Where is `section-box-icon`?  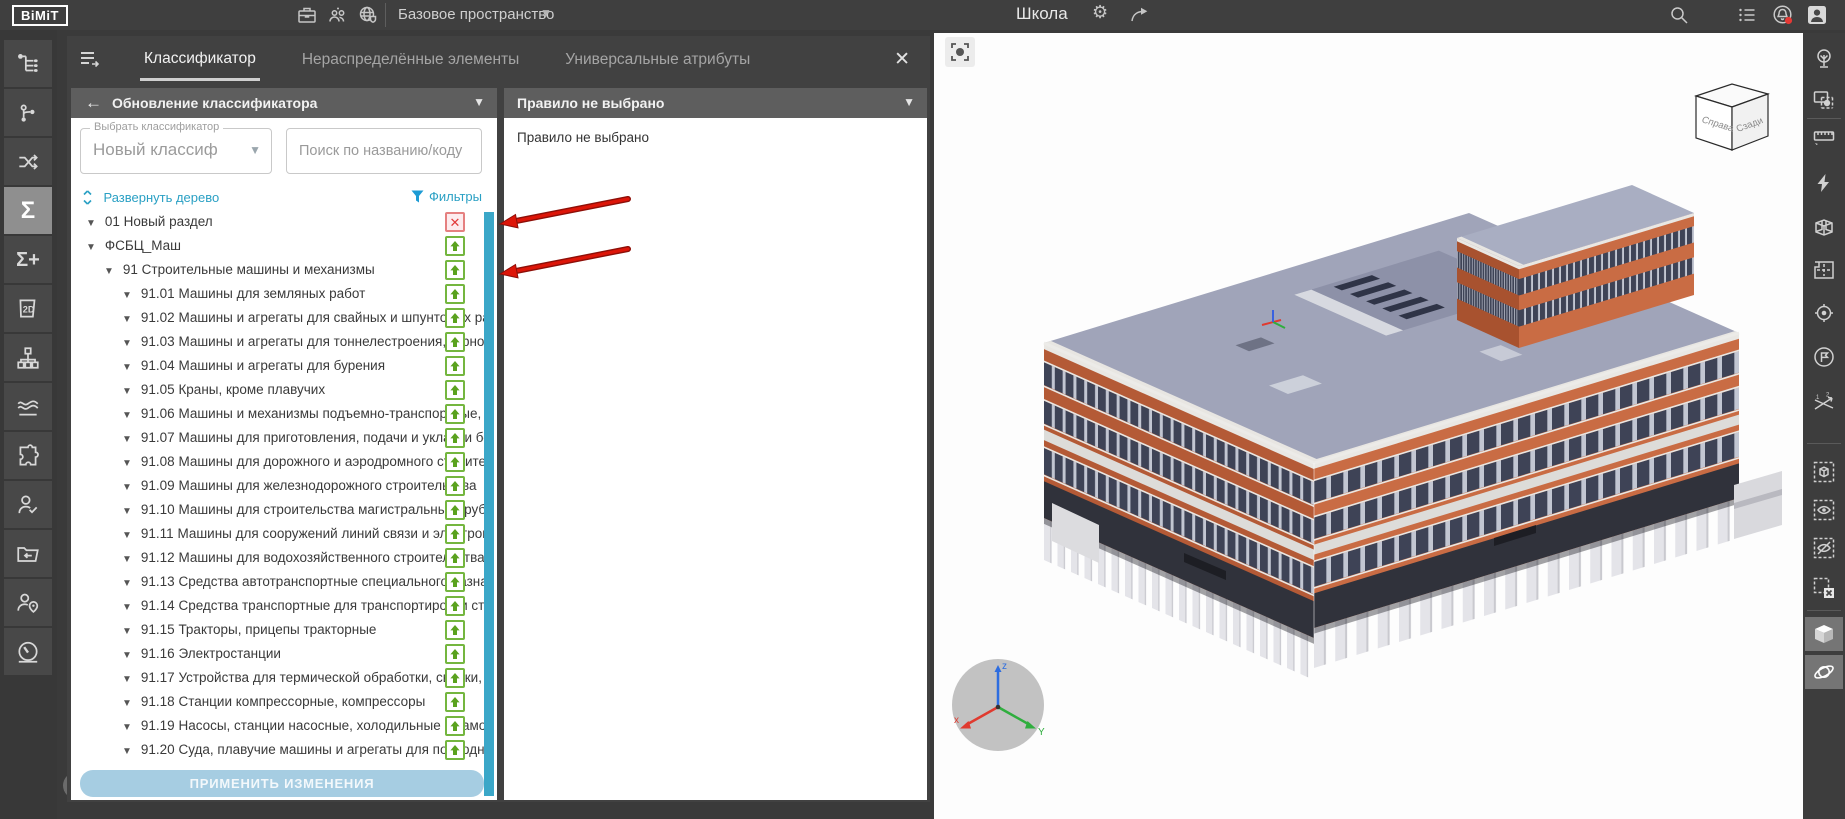 section-box-icon is located at coordinates (1824, 227).